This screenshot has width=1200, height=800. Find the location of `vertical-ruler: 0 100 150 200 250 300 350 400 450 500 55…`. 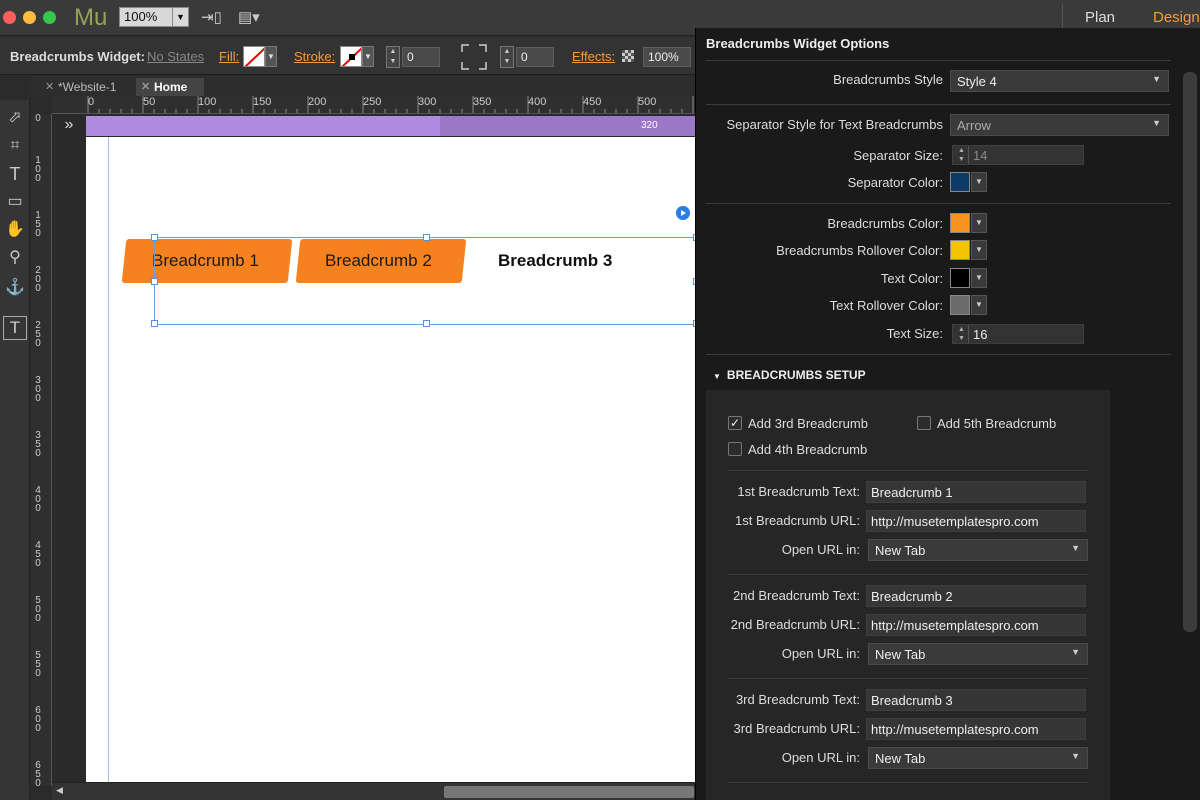

vertical-ruler: 0 100 150 200 250 300 350 400 450 500 55… is located at coordinates (41, 450).